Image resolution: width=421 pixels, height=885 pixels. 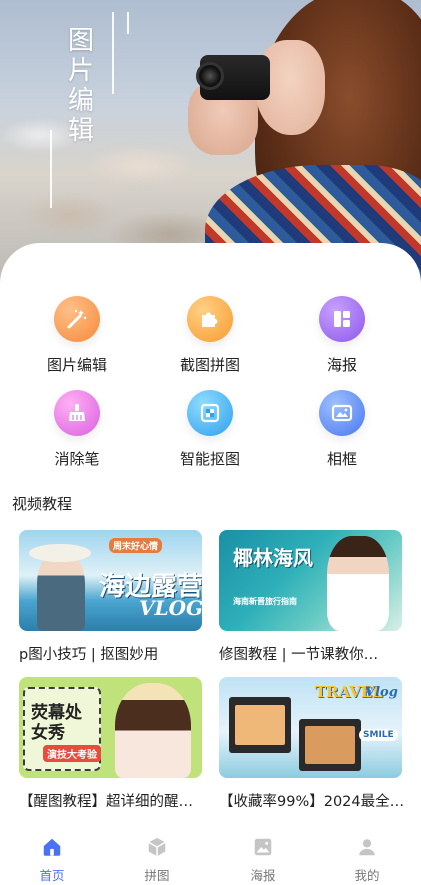 I want to click on nav-profile: 我的, so click(x=367, y=860).